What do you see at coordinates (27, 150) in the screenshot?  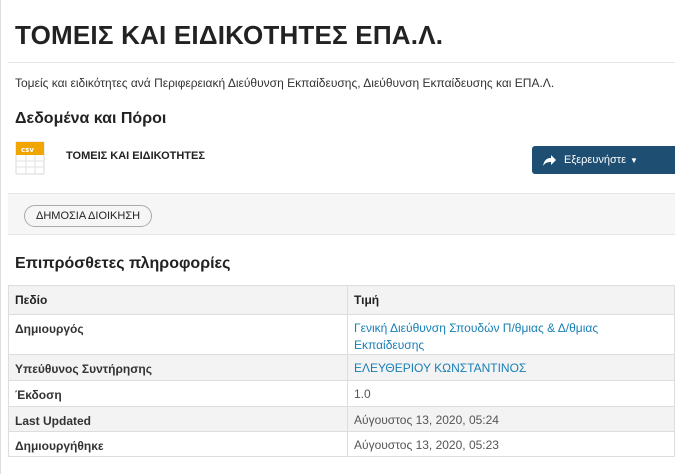 I see `svg-text: csv` at bounding box center [27, 150].